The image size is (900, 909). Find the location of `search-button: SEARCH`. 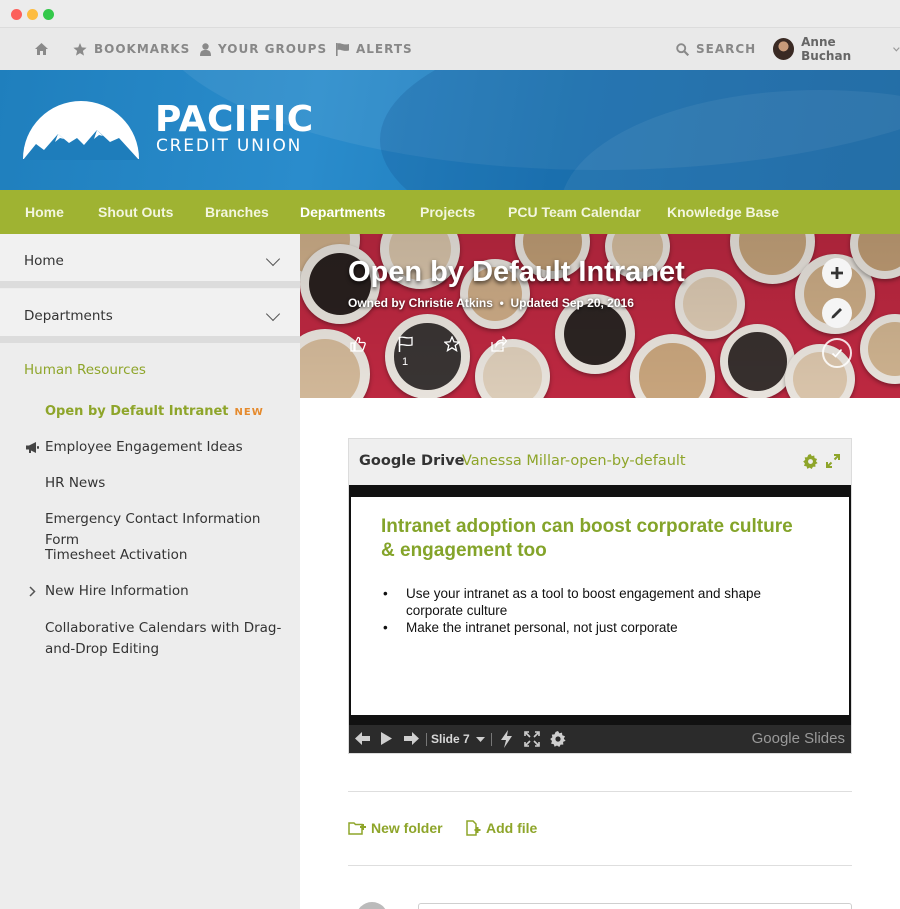

search-button: SEARCH is located at coordinates (716, 49).